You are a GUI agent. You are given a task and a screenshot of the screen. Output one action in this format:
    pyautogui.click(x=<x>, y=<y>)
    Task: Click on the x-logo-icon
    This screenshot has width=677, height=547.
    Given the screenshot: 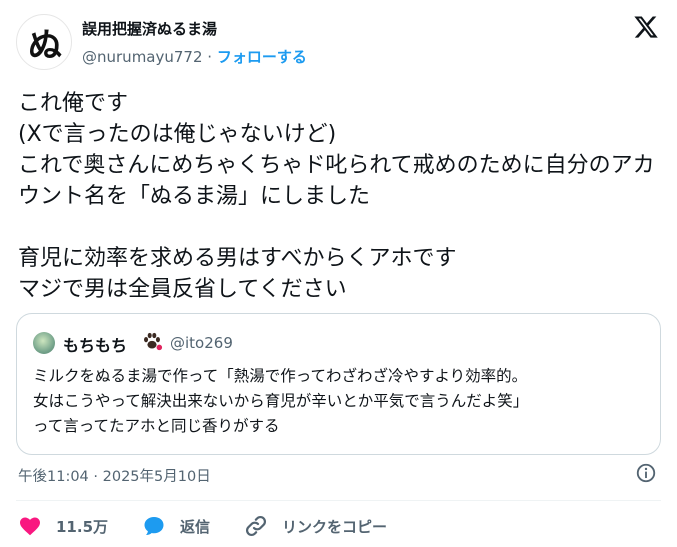 What is the action you would take?
    pyautogui.click(x=646, y=27)
    